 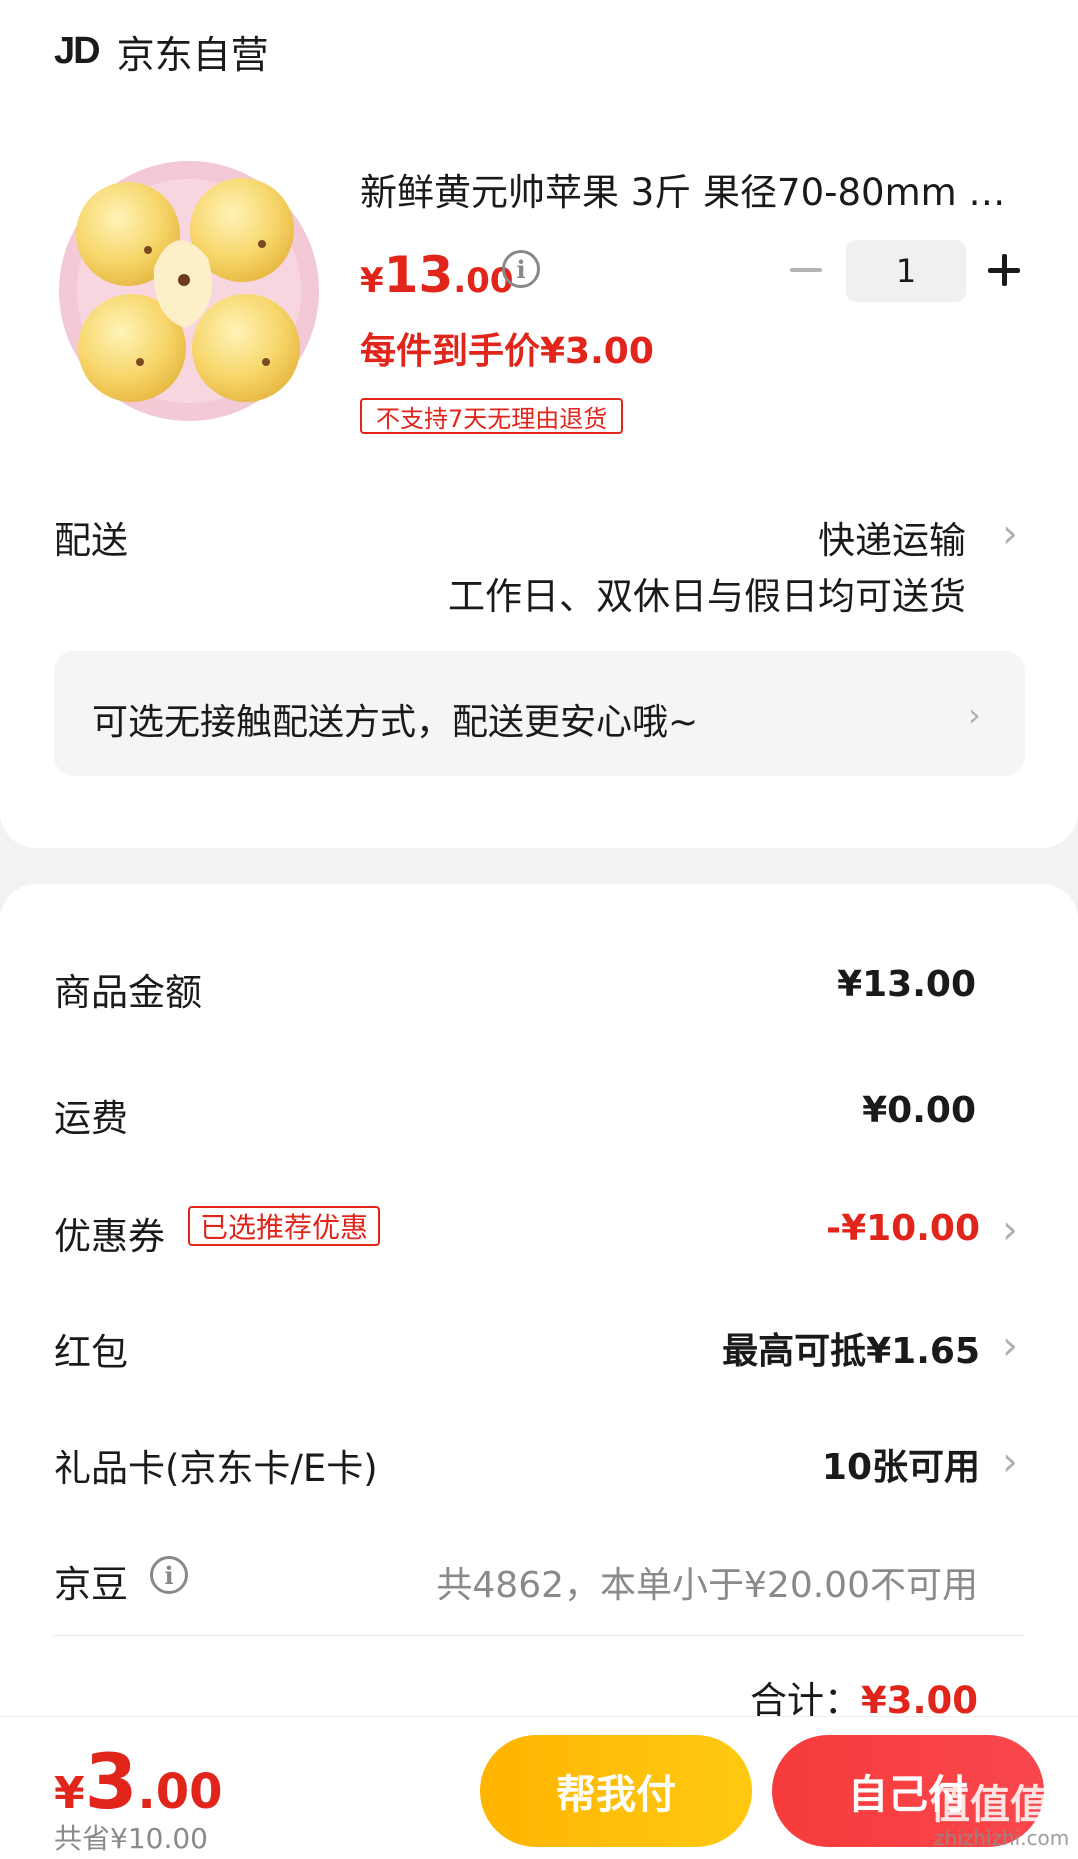 What do you see at coordinates (707, 1585) in the screenshot?
I see `jd-beans-value: 共4862，本单小于¥20.00不可用` at bounding box center [707, 1585].